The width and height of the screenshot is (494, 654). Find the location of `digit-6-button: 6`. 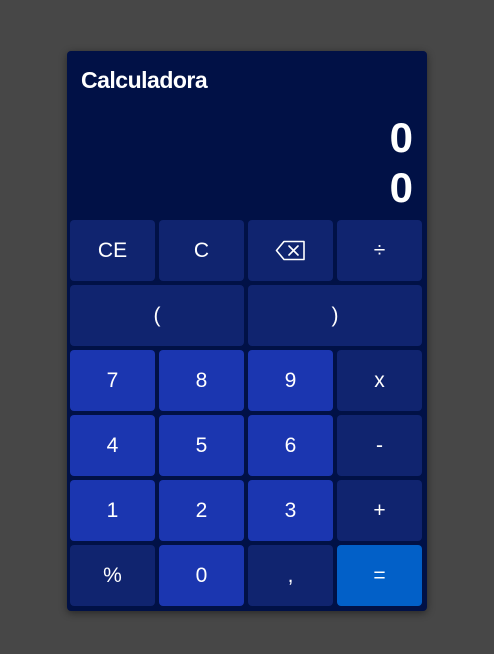

digit-6-button: 6 is located at coordinates (290, 445).